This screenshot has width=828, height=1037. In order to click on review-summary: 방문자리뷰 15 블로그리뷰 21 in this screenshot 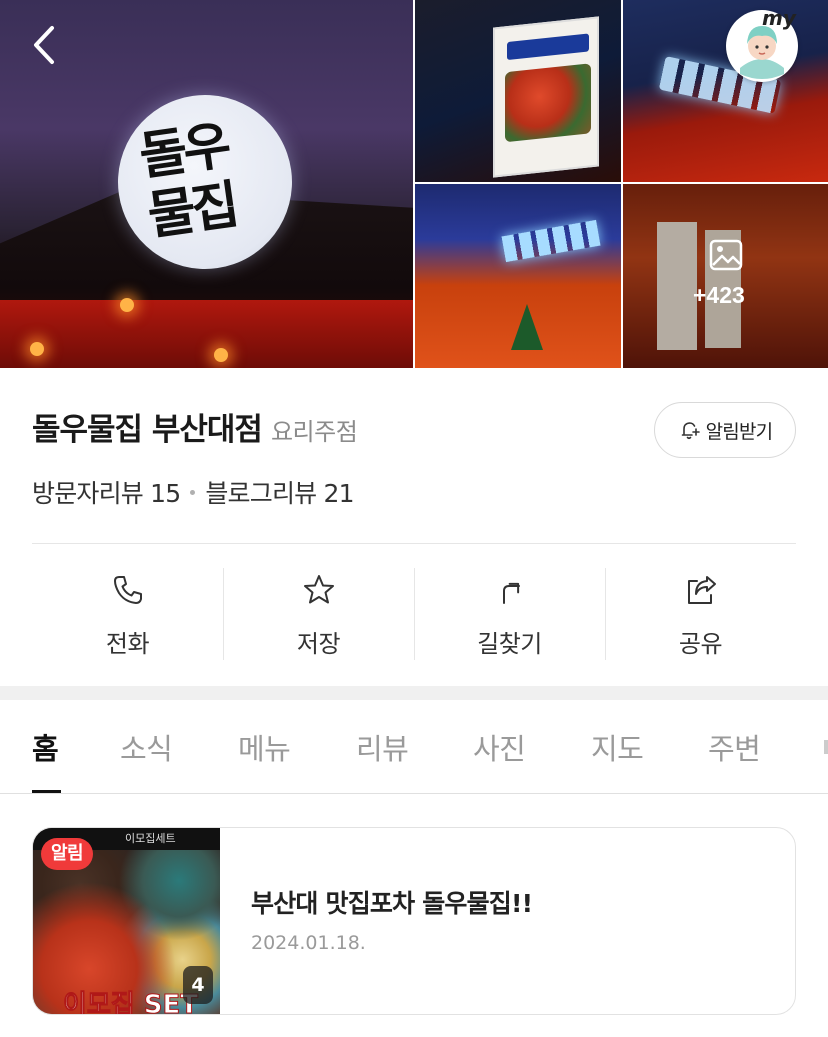, I will do `click(193, 492)`.